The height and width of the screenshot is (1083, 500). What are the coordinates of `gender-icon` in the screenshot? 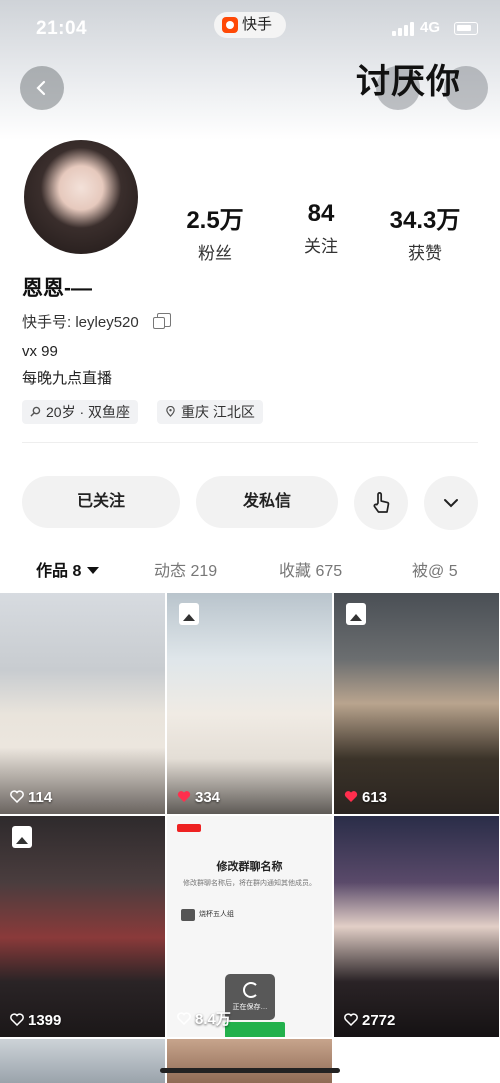 It's located at (35, 411).